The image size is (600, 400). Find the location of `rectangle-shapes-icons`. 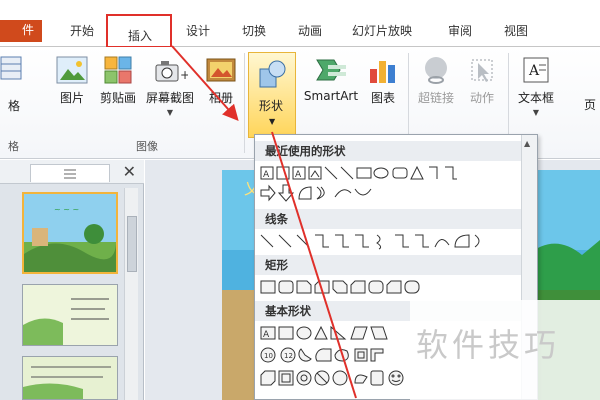

rectangle-shapes-icons is located at coordinates (390, 287).